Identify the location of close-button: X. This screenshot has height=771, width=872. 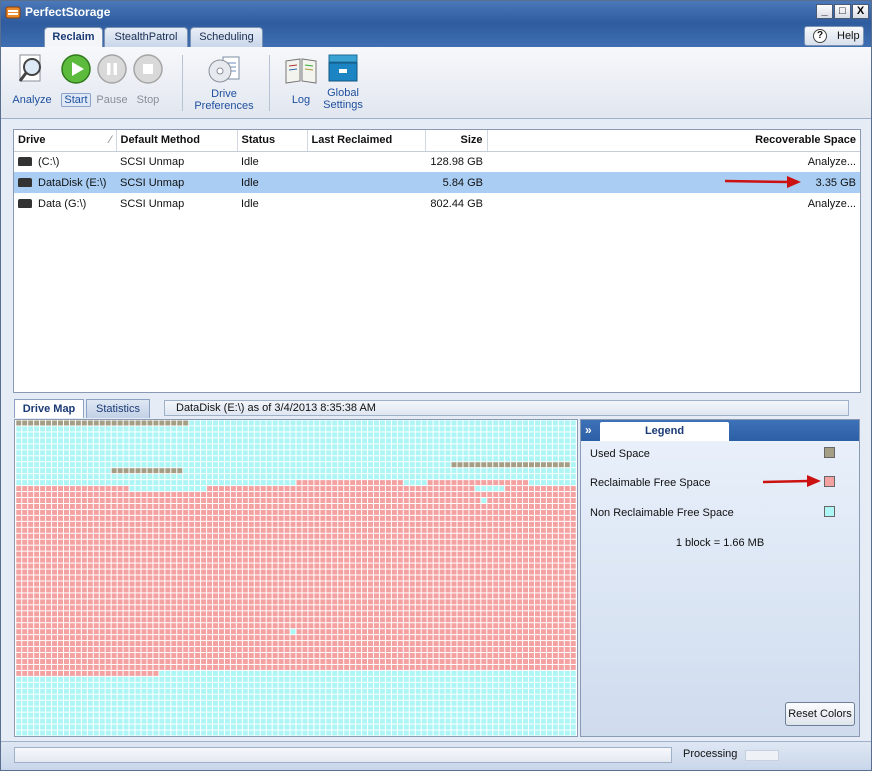
(860, 11).